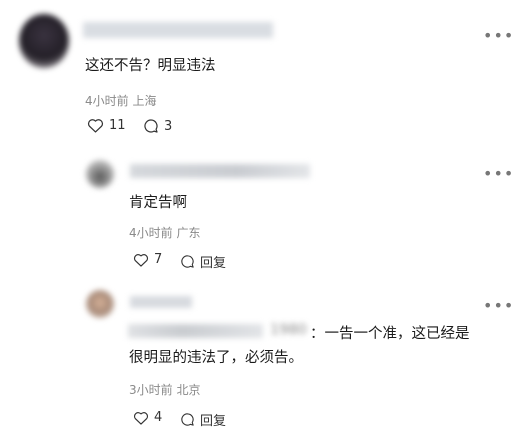 The height and width of the screenshot is (432, 521). I want to click on comment-meta: 4小时前 上海, so click(121, 101).